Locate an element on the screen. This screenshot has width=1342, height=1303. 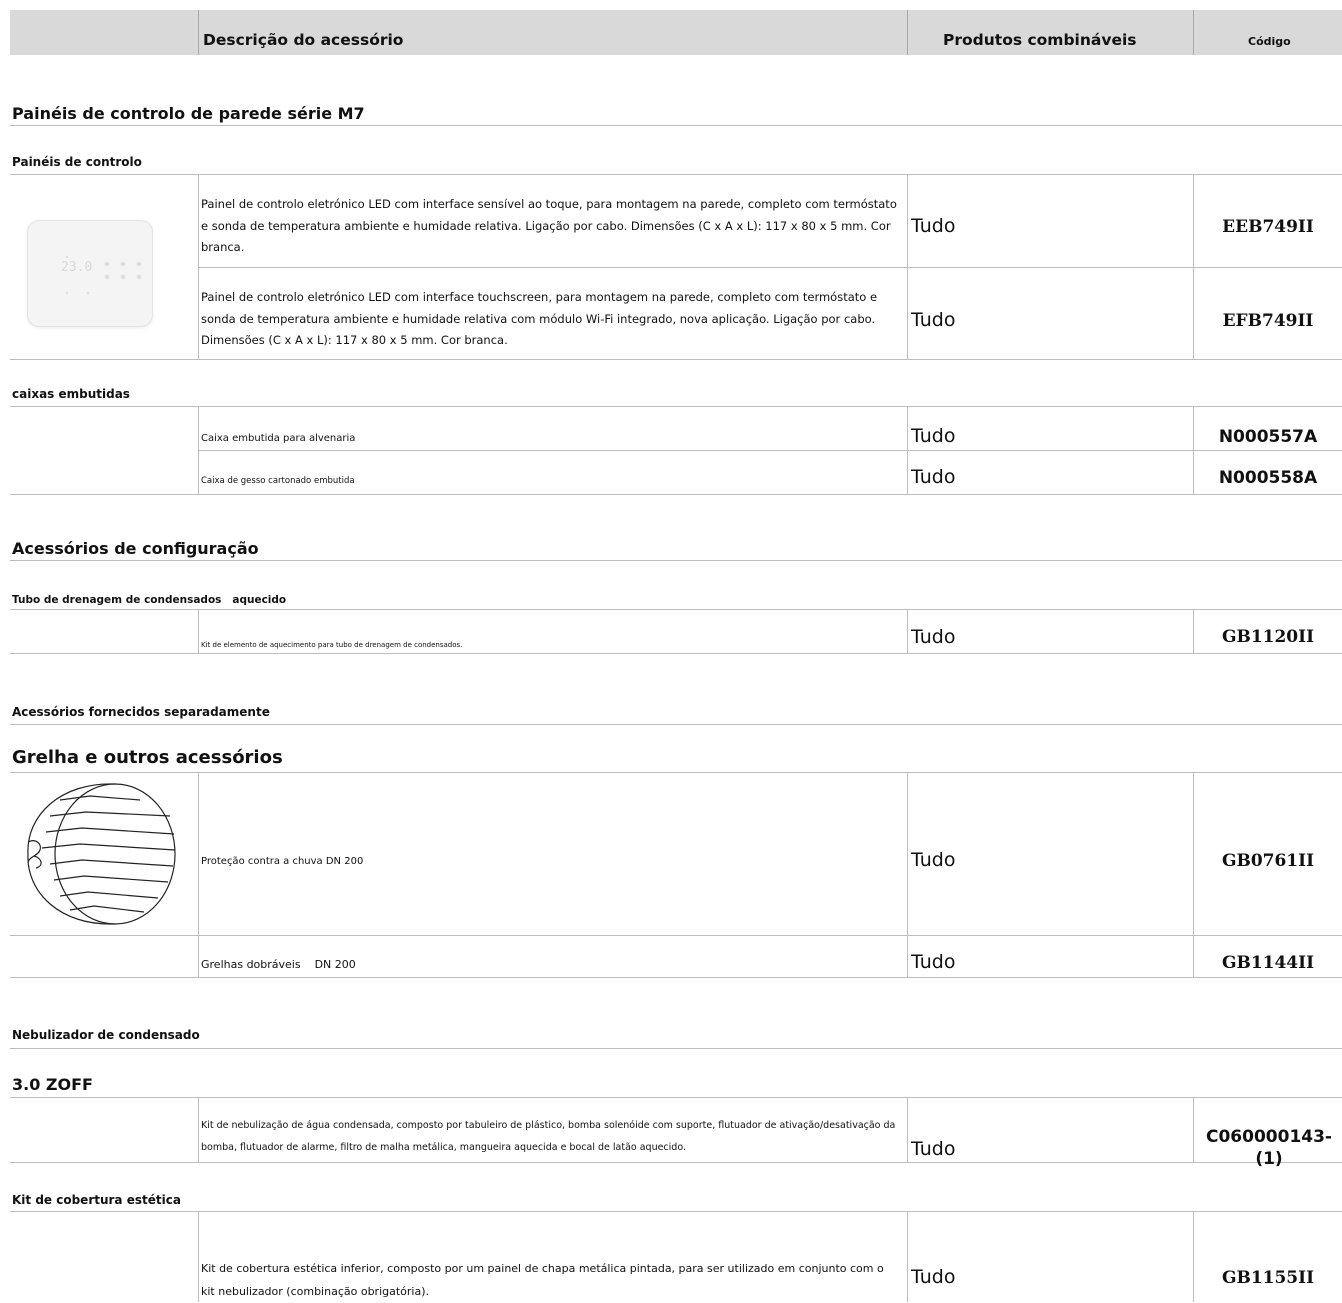
row-code: GB1120II is located at coordinates (1268, 637).